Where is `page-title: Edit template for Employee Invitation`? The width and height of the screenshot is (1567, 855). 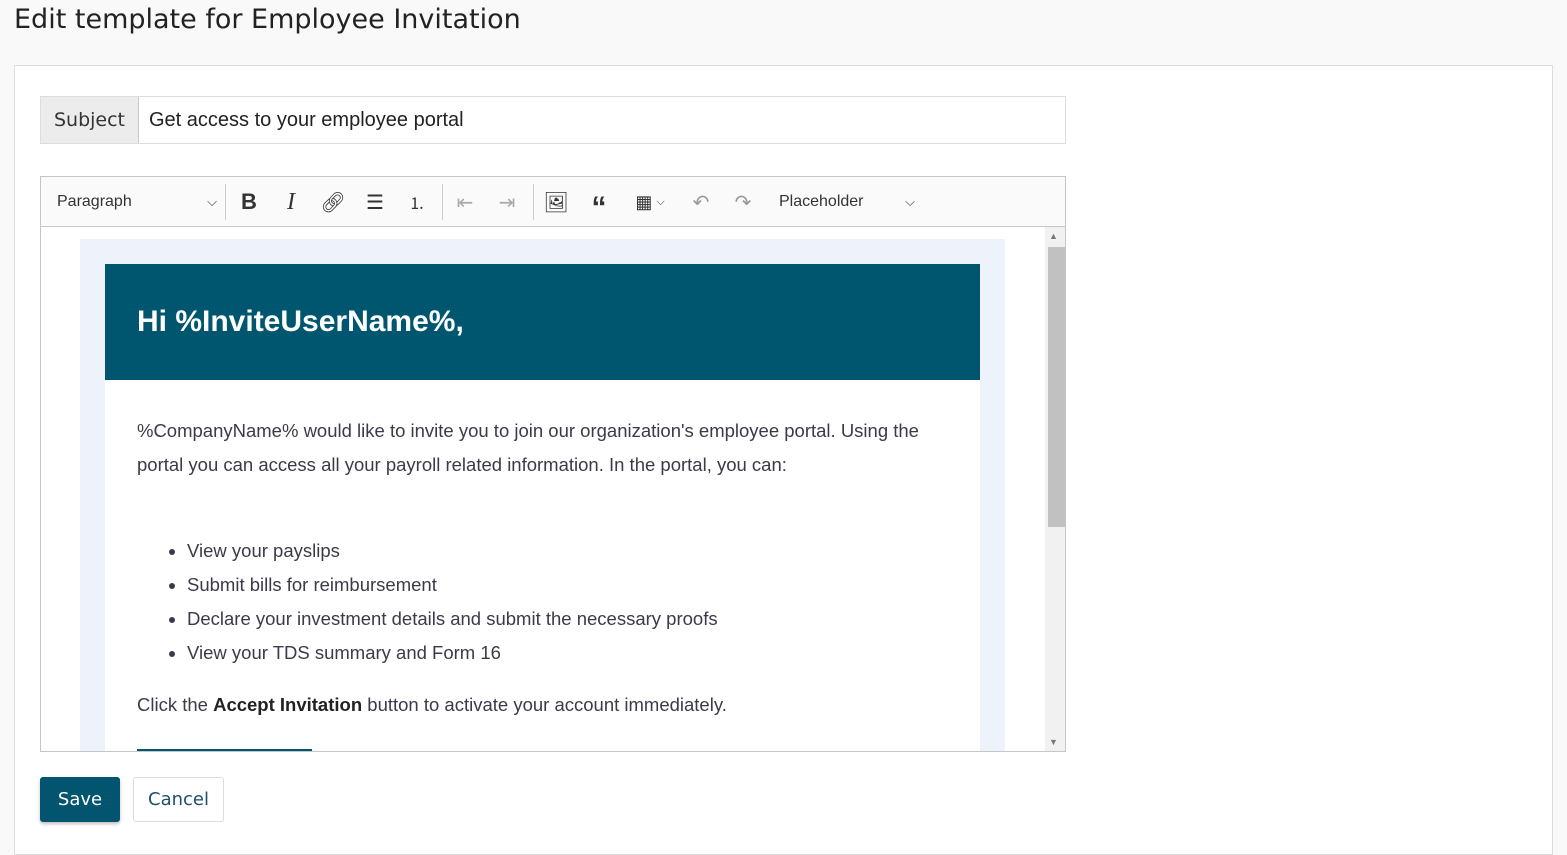 page-title: Edit template for Employee Invitation is located at coordinates (267, 19).